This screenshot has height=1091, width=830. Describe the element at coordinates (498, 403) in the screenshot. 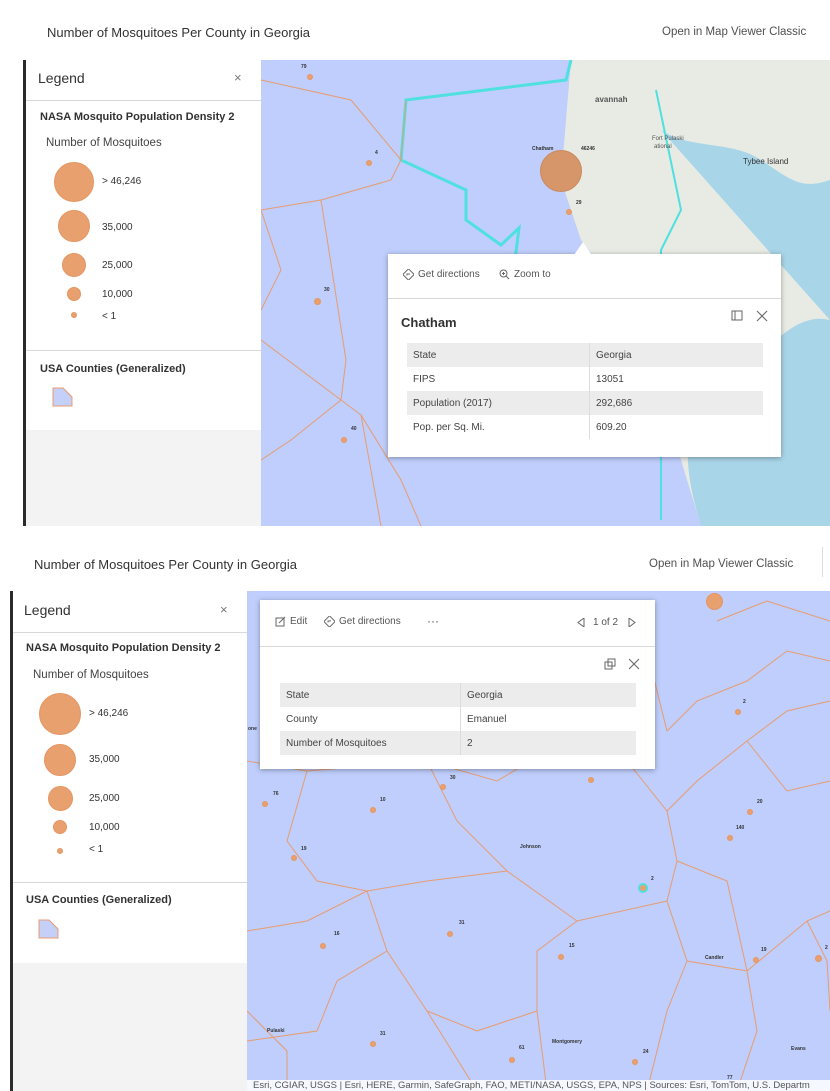

I see `attr-key: Population (2017)` at that location.